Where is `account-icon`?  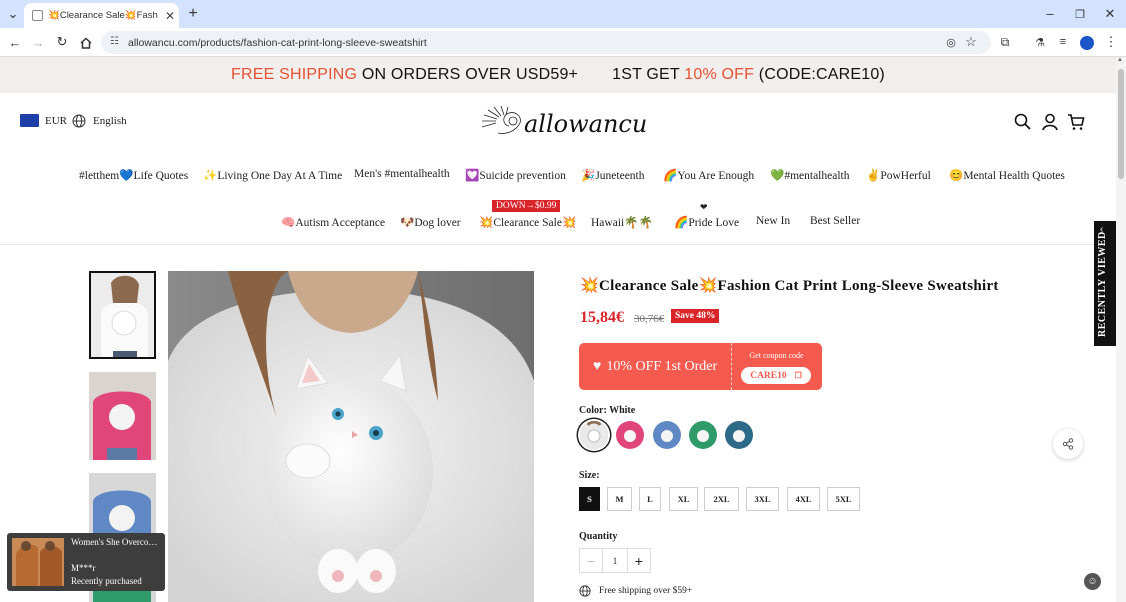
account-icon is located at coordinates (1050, 122).